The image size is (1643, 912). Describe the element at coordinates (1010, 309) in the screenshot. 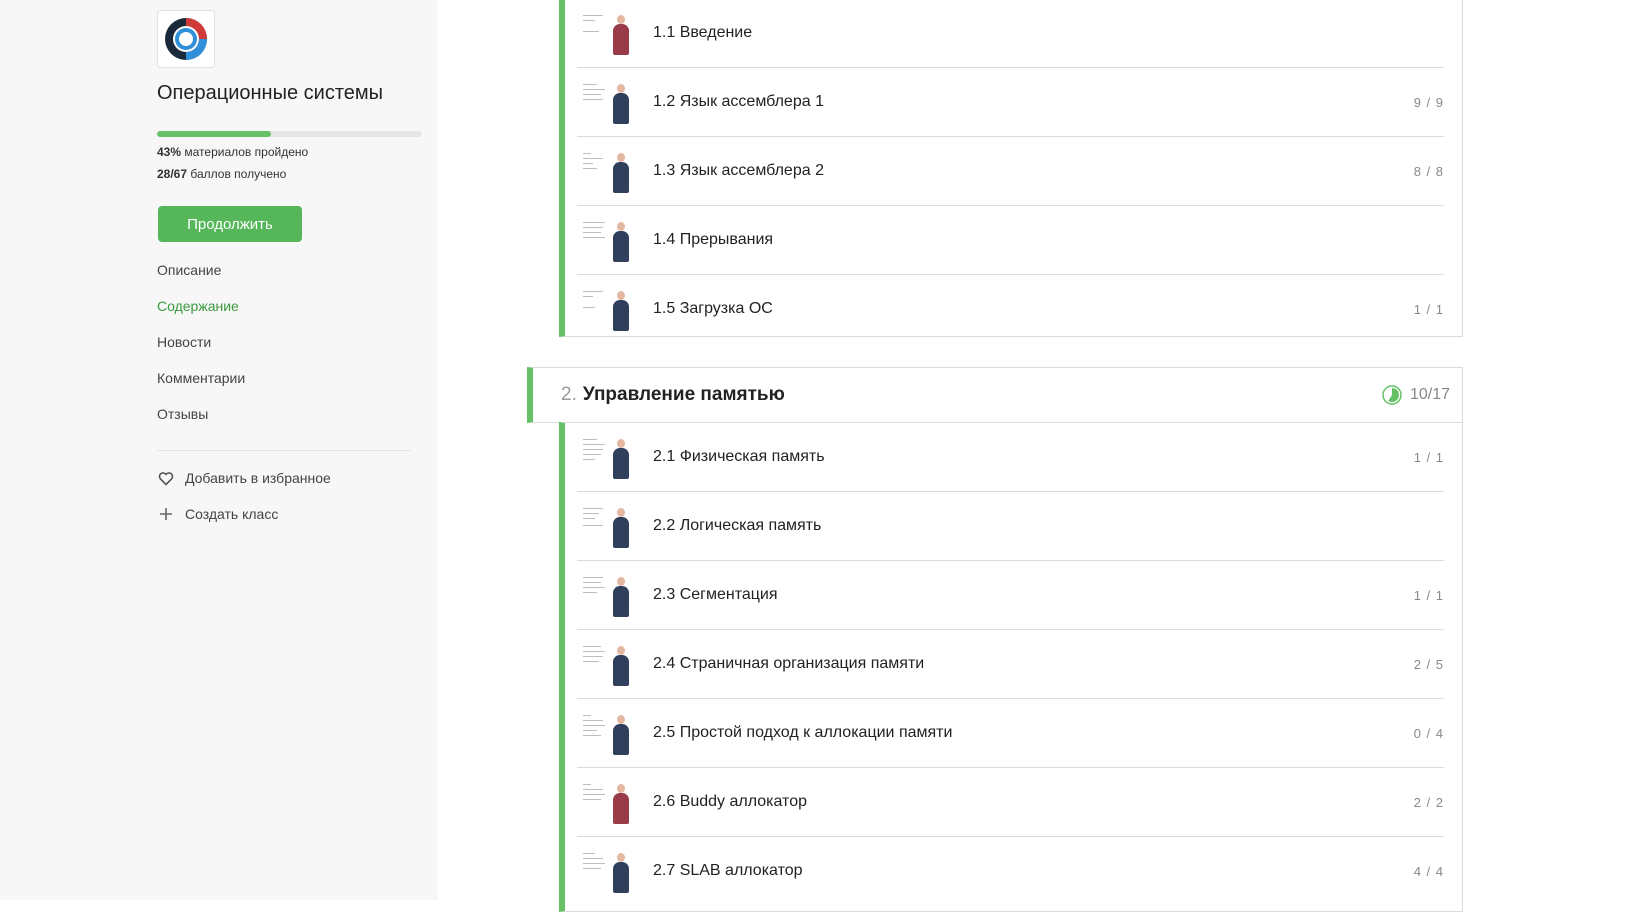

I see `lesson-item: 1.5 Загрузка ОС 1 / 1` at that location.